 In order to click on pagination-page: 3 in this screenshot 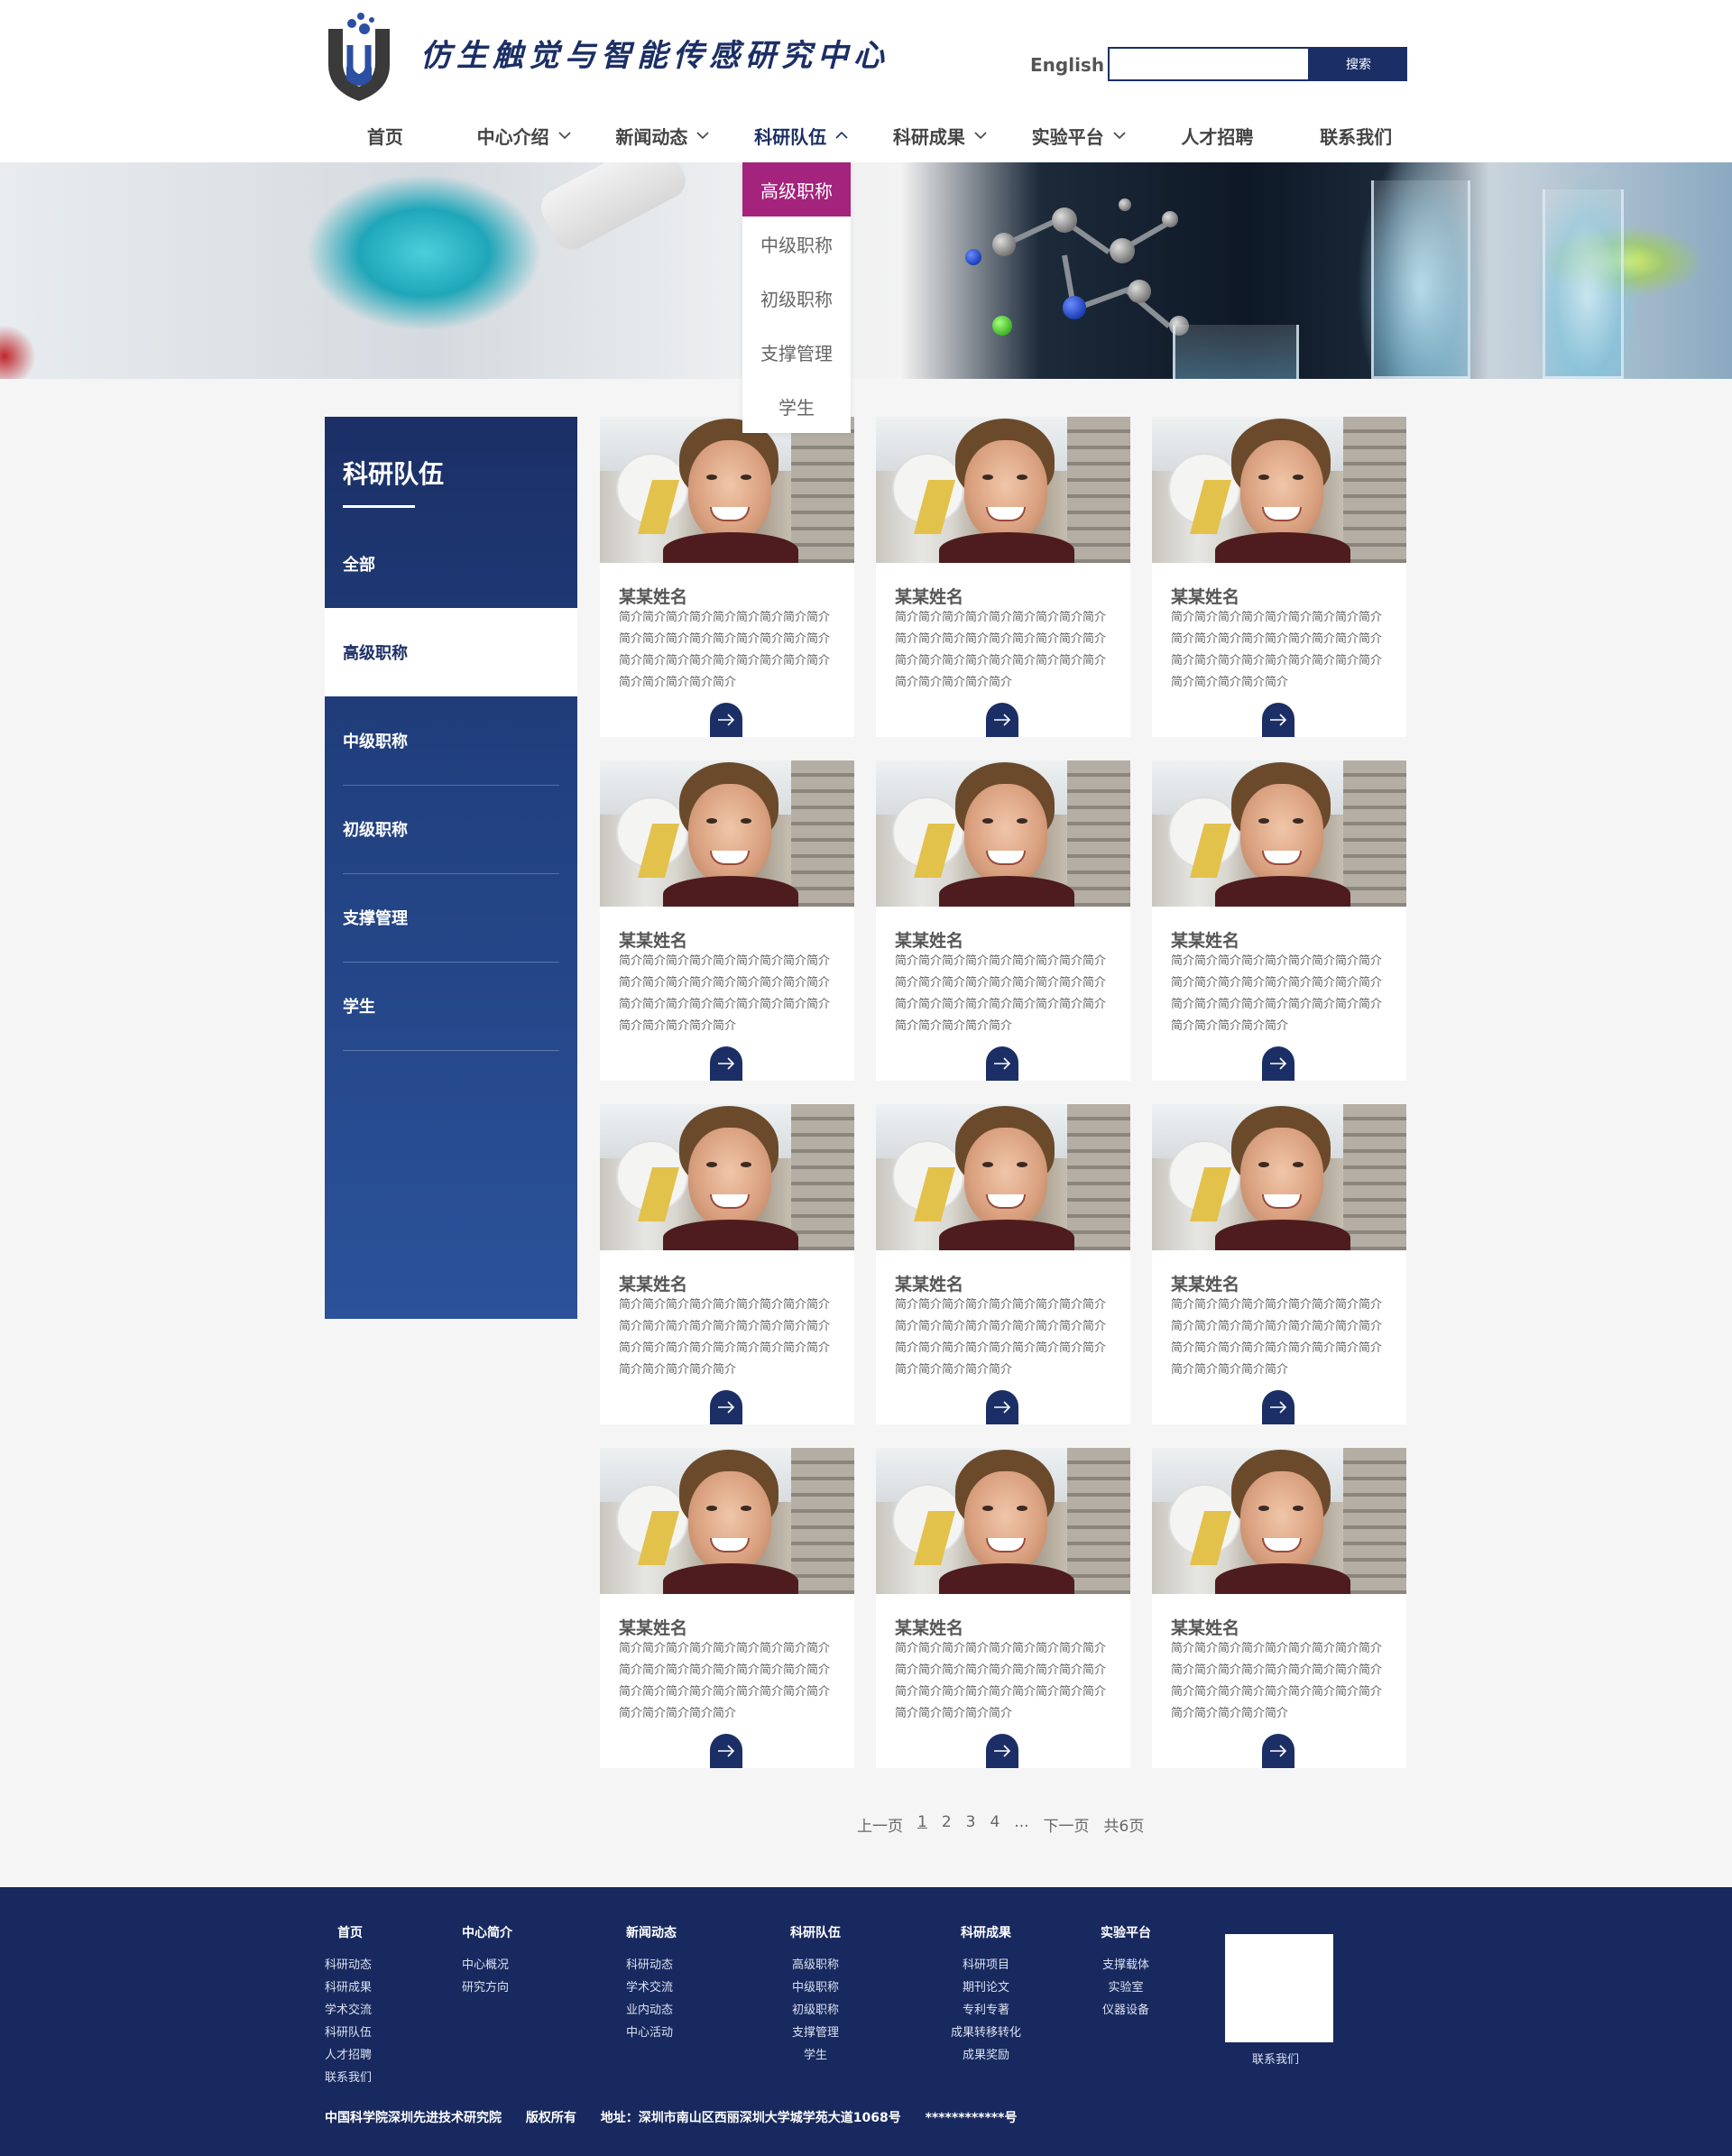, I will do `click(971, 1824)`.